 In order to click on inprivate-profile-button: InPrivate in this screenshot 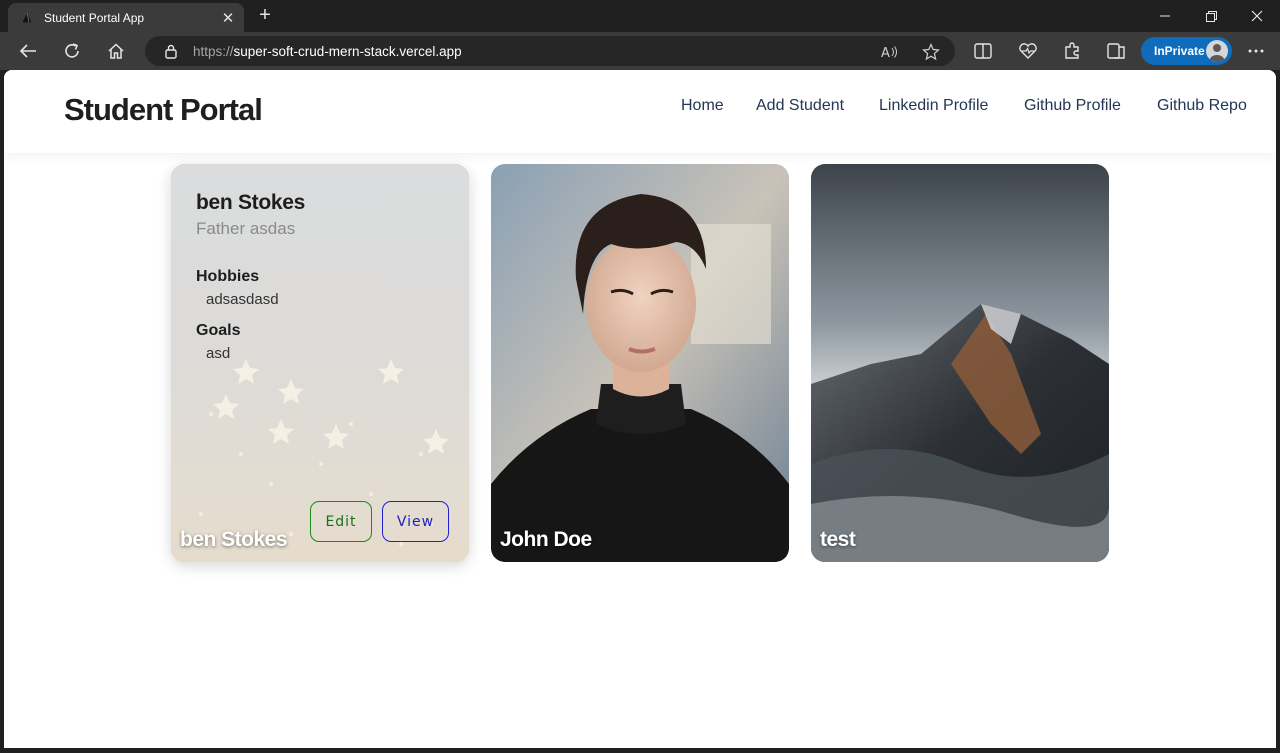, I will do `click(1186, 51)`.